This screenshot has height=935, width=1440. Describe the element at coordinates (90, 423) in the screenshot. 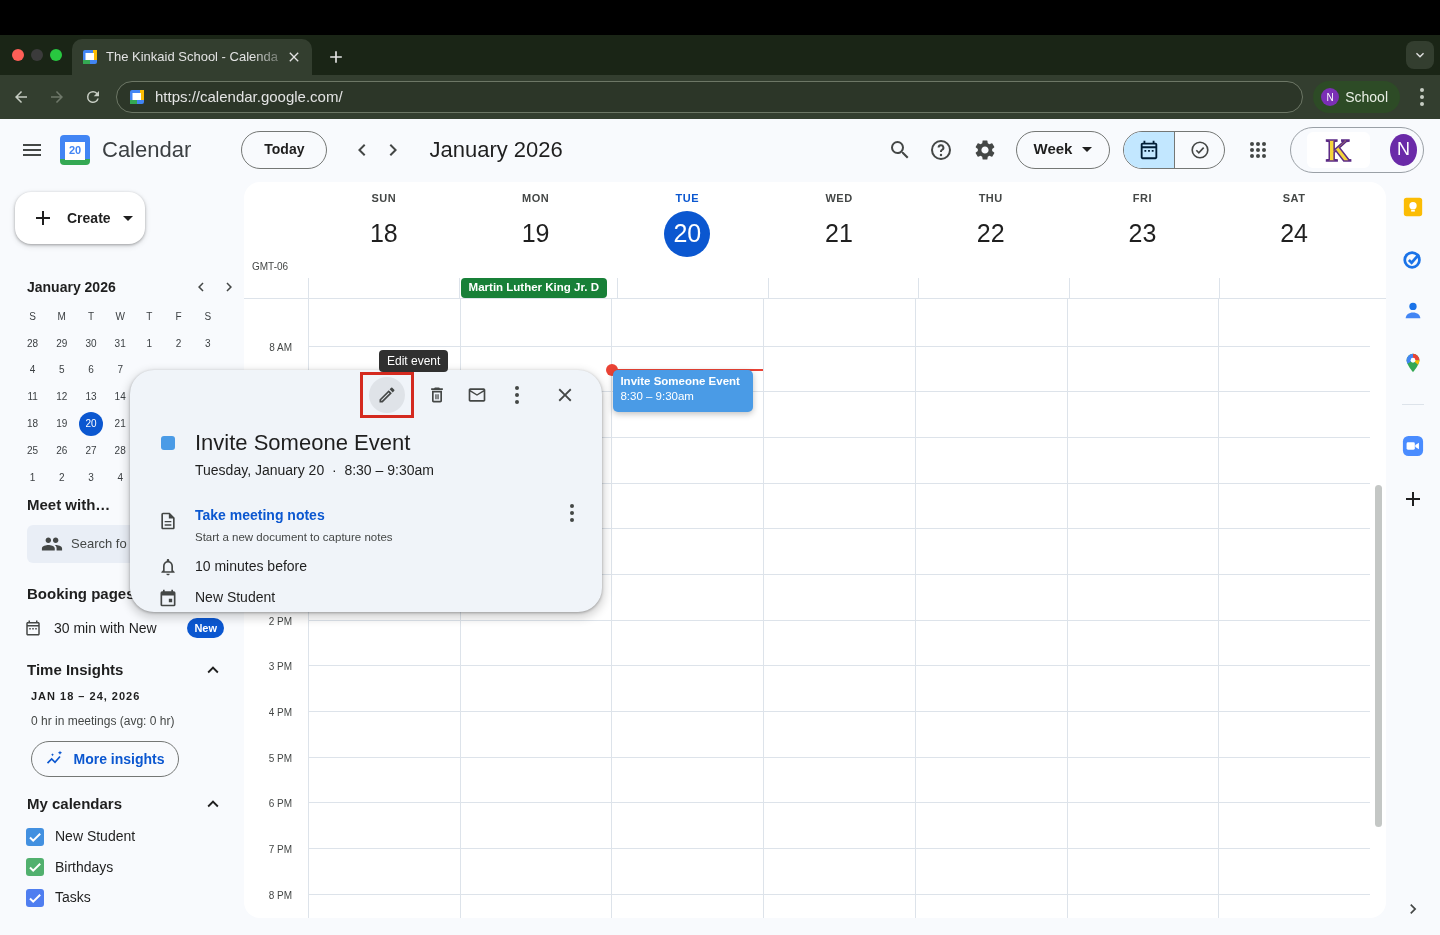

I see `mini-calendar-day: 20` at that location.